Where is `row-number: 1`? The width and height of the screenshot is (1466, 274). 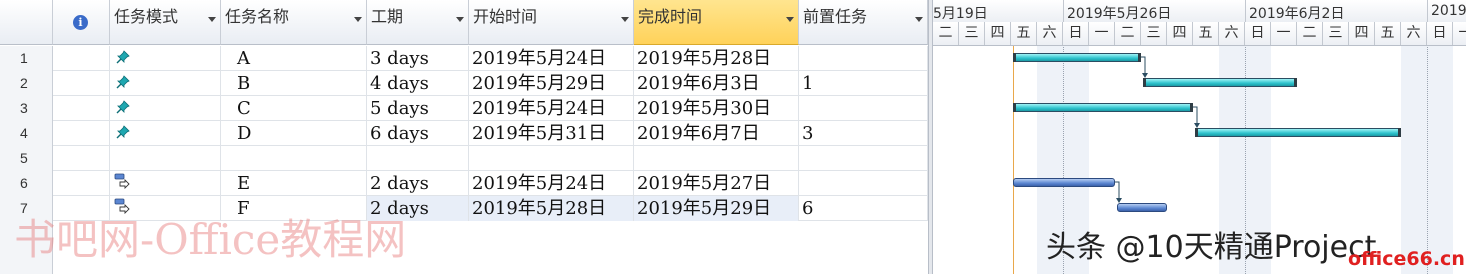 row-number: 1 is located at coordinates (26, 58).